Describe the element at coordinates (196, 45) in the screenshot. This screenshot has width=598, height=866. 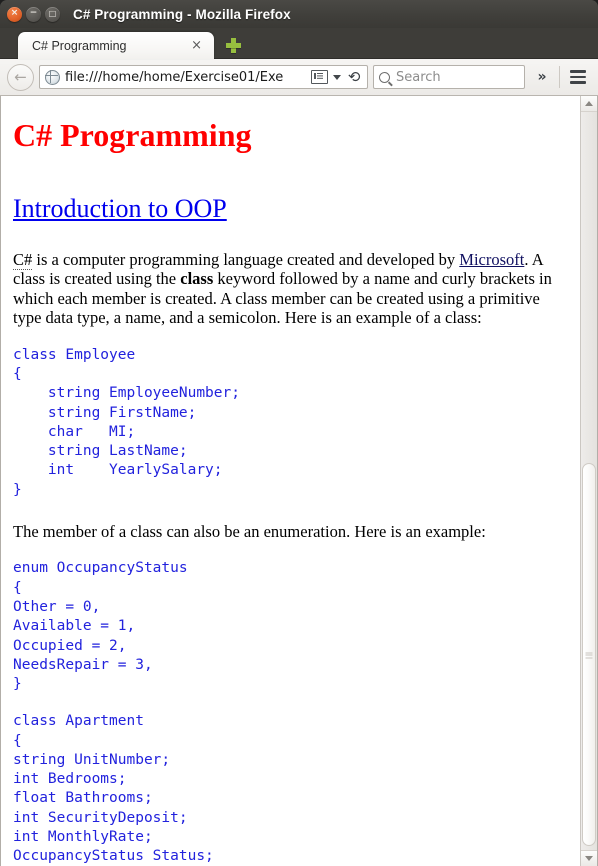
I see `tab-close-icon: ×` at that location.